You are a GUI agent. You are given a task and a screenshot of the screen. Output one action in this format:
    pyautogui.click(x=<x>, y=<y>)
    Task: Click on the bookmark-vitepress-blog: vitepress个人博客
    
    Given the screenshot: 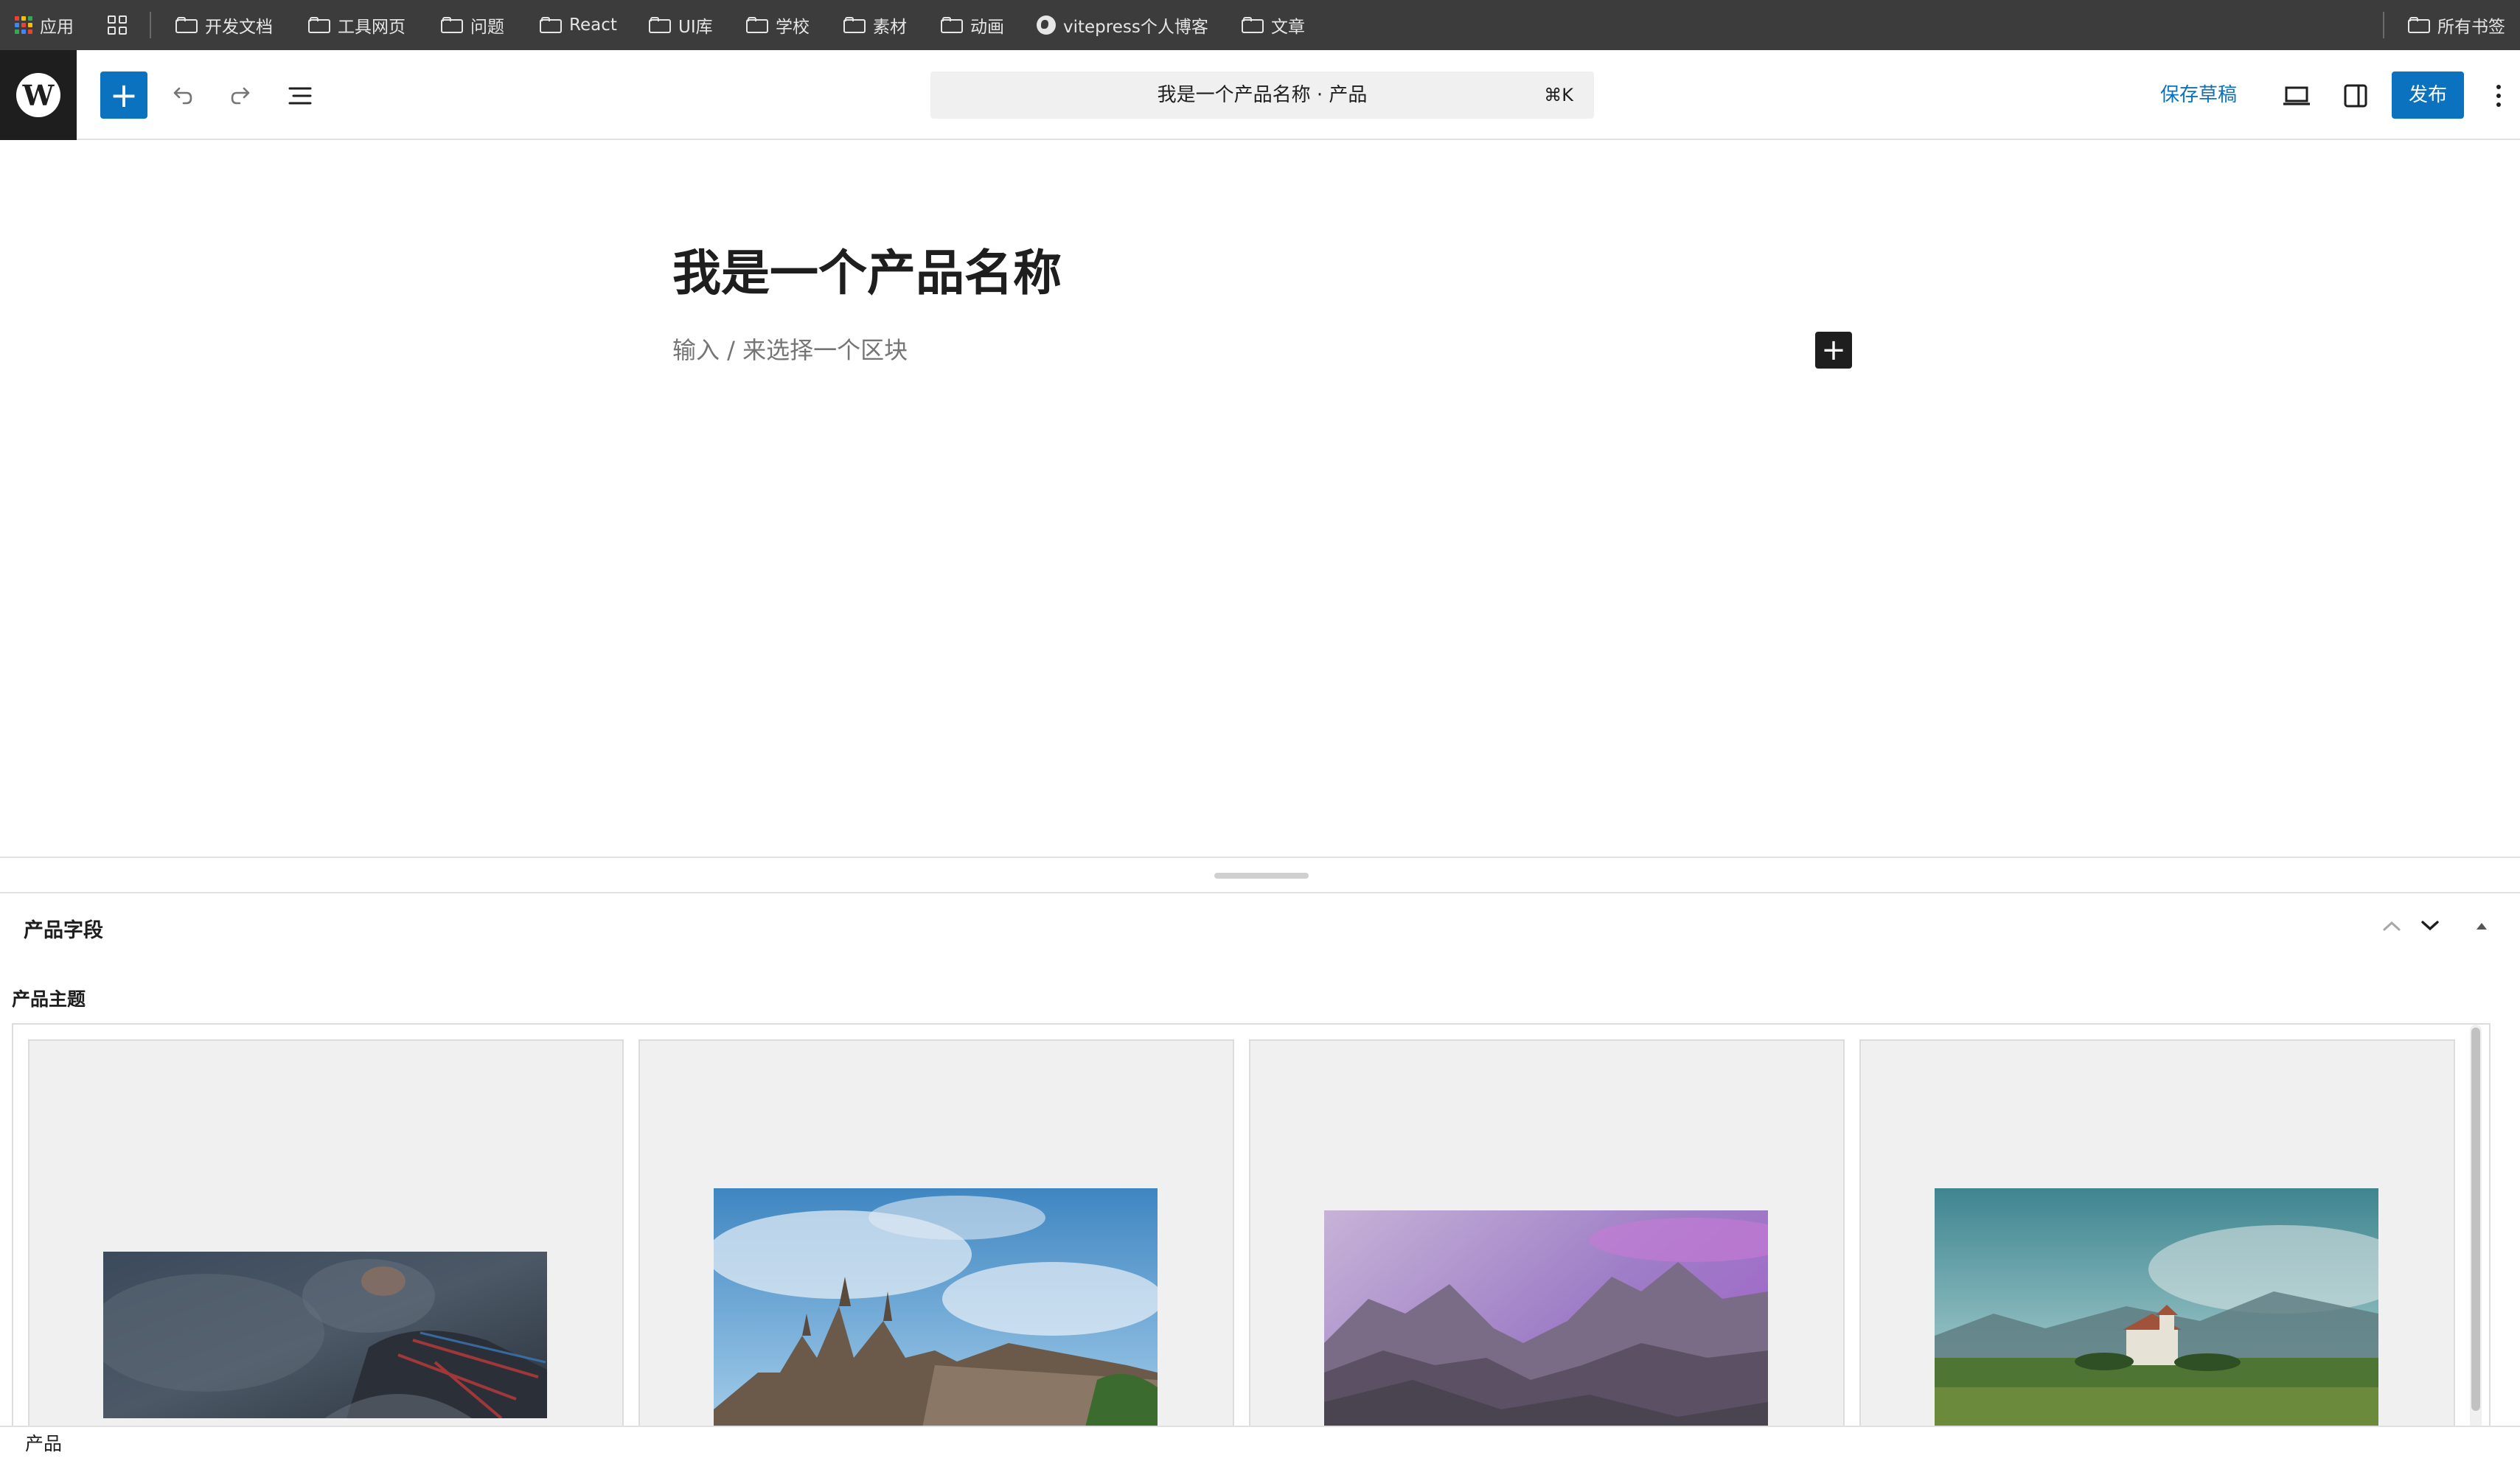 What is the action you would take?
    pyautogui.click(x=1122, y=25)
    